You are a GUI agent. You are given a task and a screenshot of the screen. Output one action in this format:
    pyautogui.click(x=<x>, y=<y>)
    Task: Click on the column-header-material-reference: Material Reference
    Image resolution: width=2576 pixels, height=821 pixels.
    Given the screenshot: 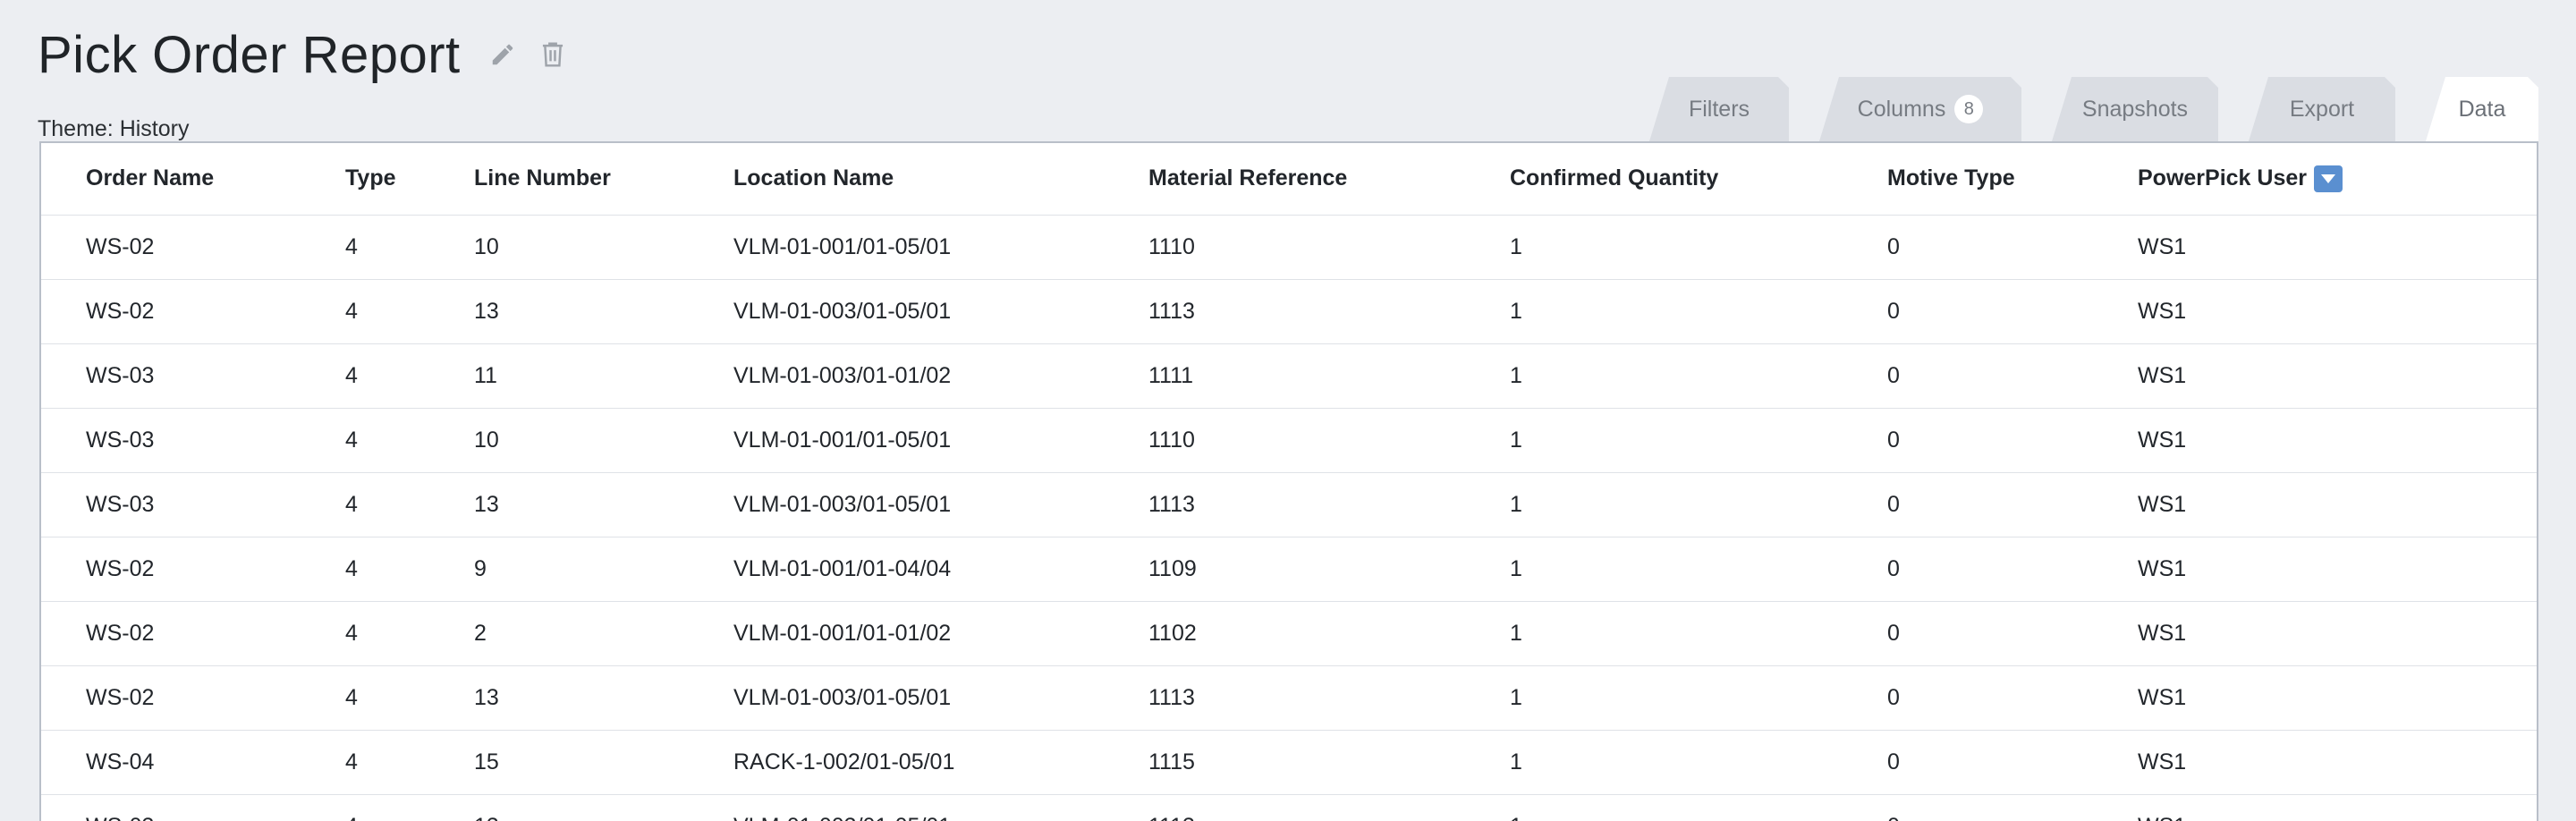 What is the action you would take?
    pyautogui.click(x=1329, y=179)
    